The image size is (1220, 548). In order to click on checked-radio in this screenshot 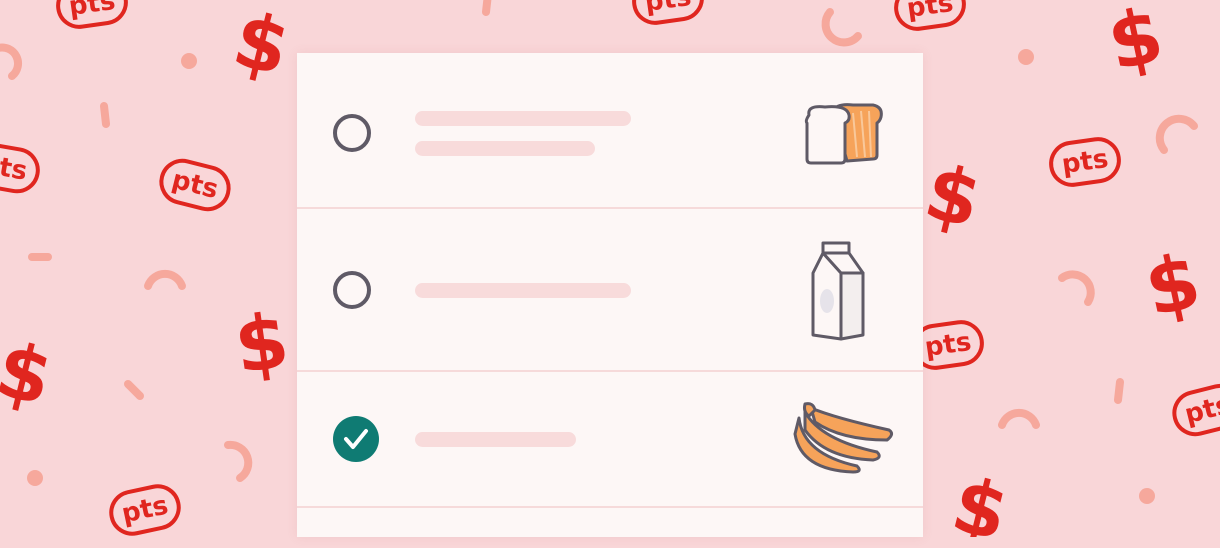, I will do `click(356, 439)`.